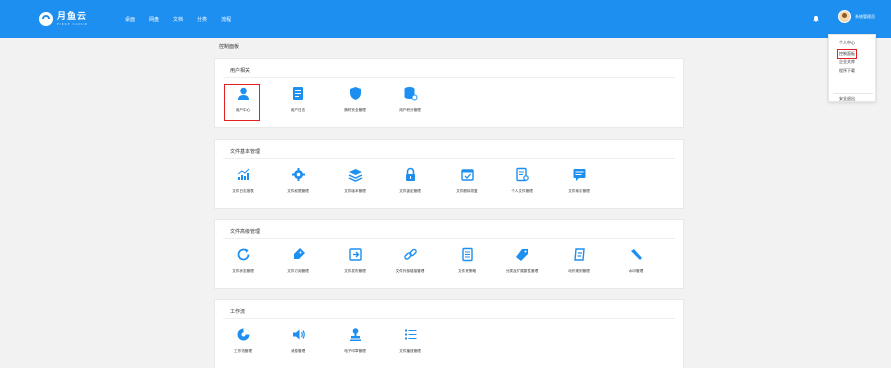 Image resolution: width=891 pixels, height=368 pixels. Describe the element at coordinates (226, 19) in the screenshot. I see `nav-workflow: 流程` at that location.